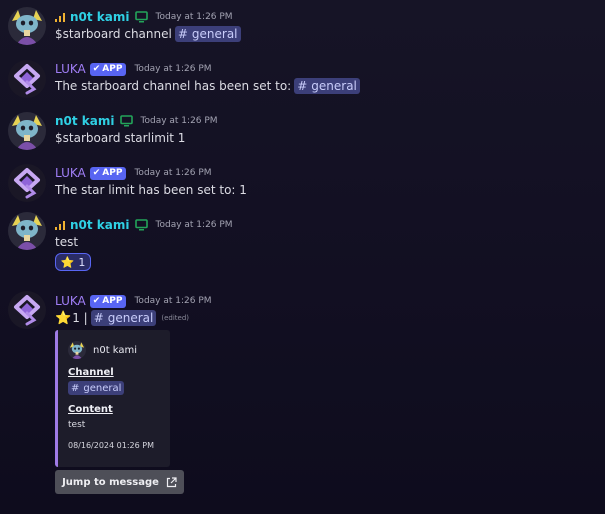 This screenshot has height=514, width=605. I want to click on embed-author: n0t kami, so click(102, 350).